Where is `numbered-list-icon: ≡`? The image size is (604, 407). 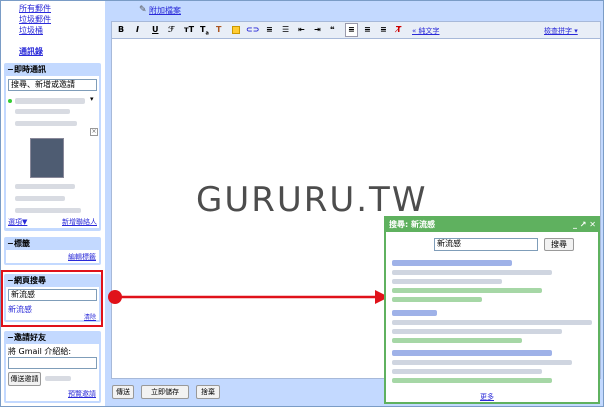
numbered-list-icon: ≡ is located at coordinates (269, 29).